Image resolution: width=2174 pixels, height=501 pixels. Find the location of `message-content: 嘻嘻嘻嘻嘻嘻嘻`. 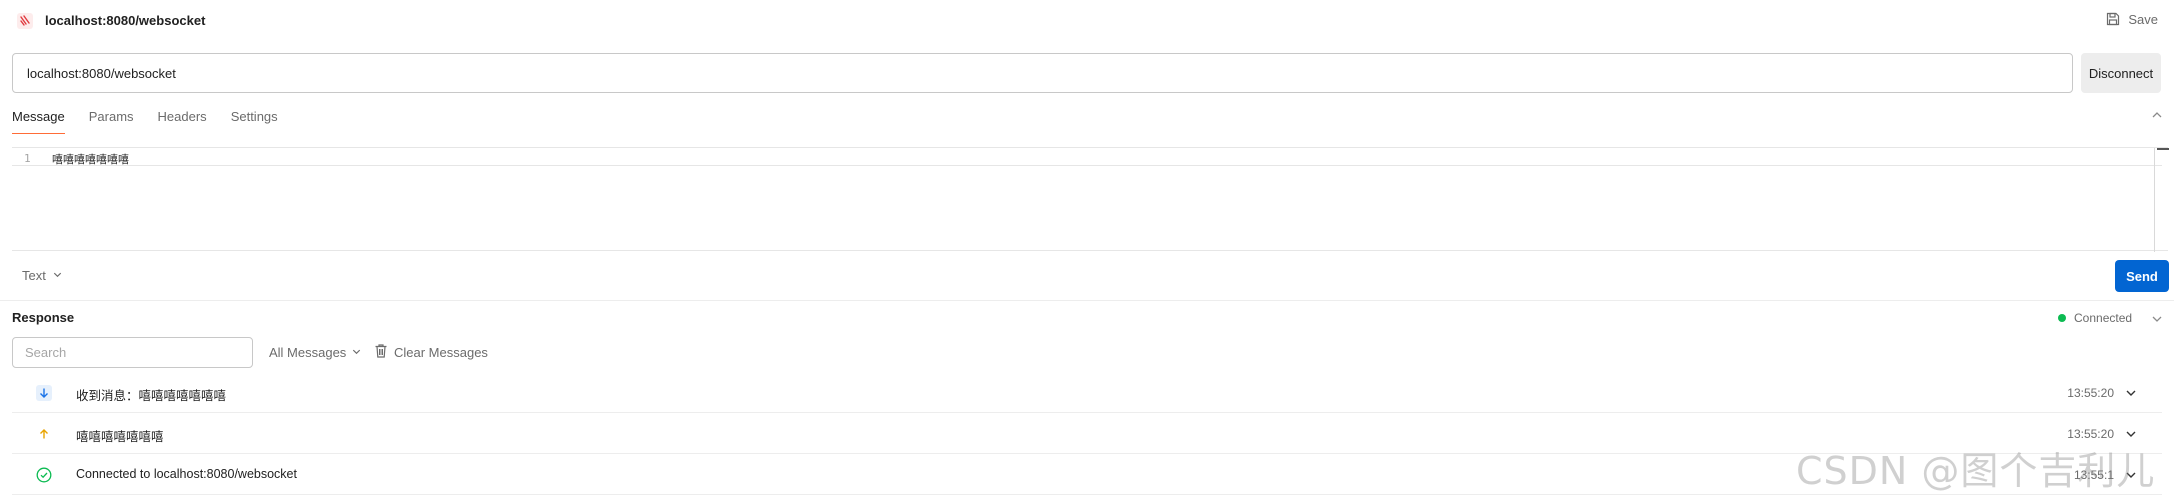

message-content: 嘻嘻嘻嘻嘻嘻嘻 is located at coordinates (90, 159).